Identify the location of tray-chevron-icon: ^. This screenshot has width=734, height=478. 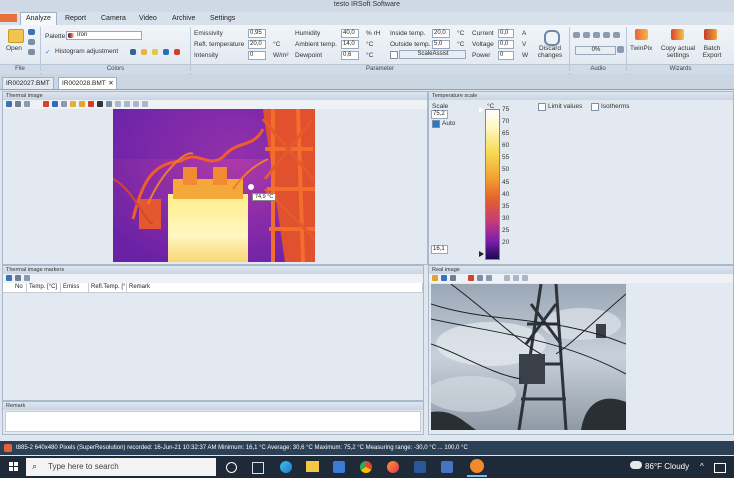
(702, 466).